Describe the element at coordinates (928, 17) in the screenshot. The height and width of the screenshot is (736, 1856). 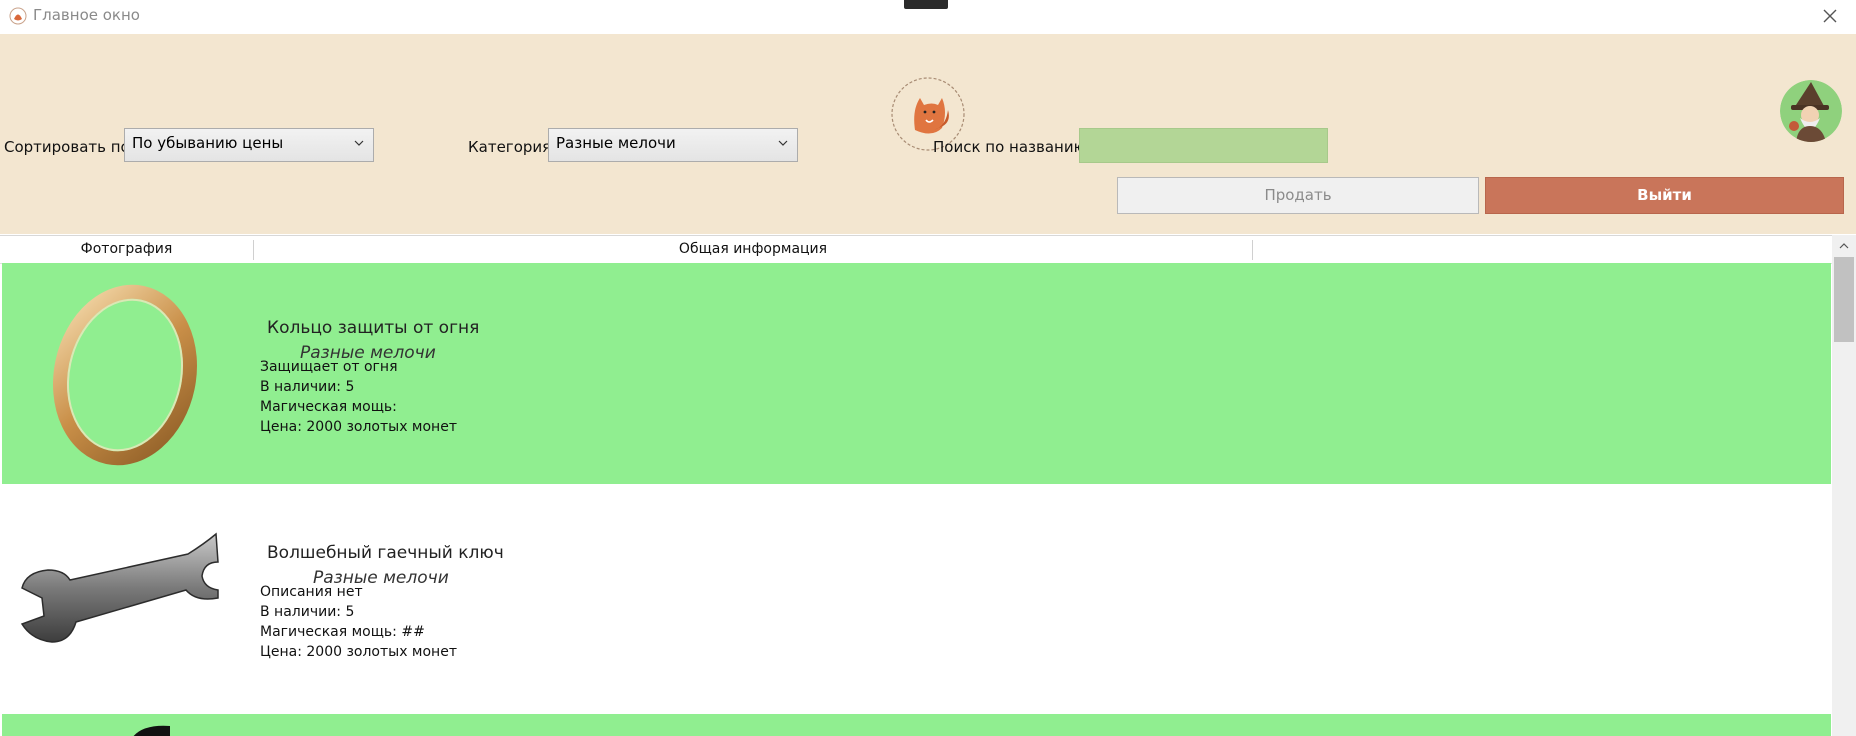
I see `title-bar: Главное окно` at that location.